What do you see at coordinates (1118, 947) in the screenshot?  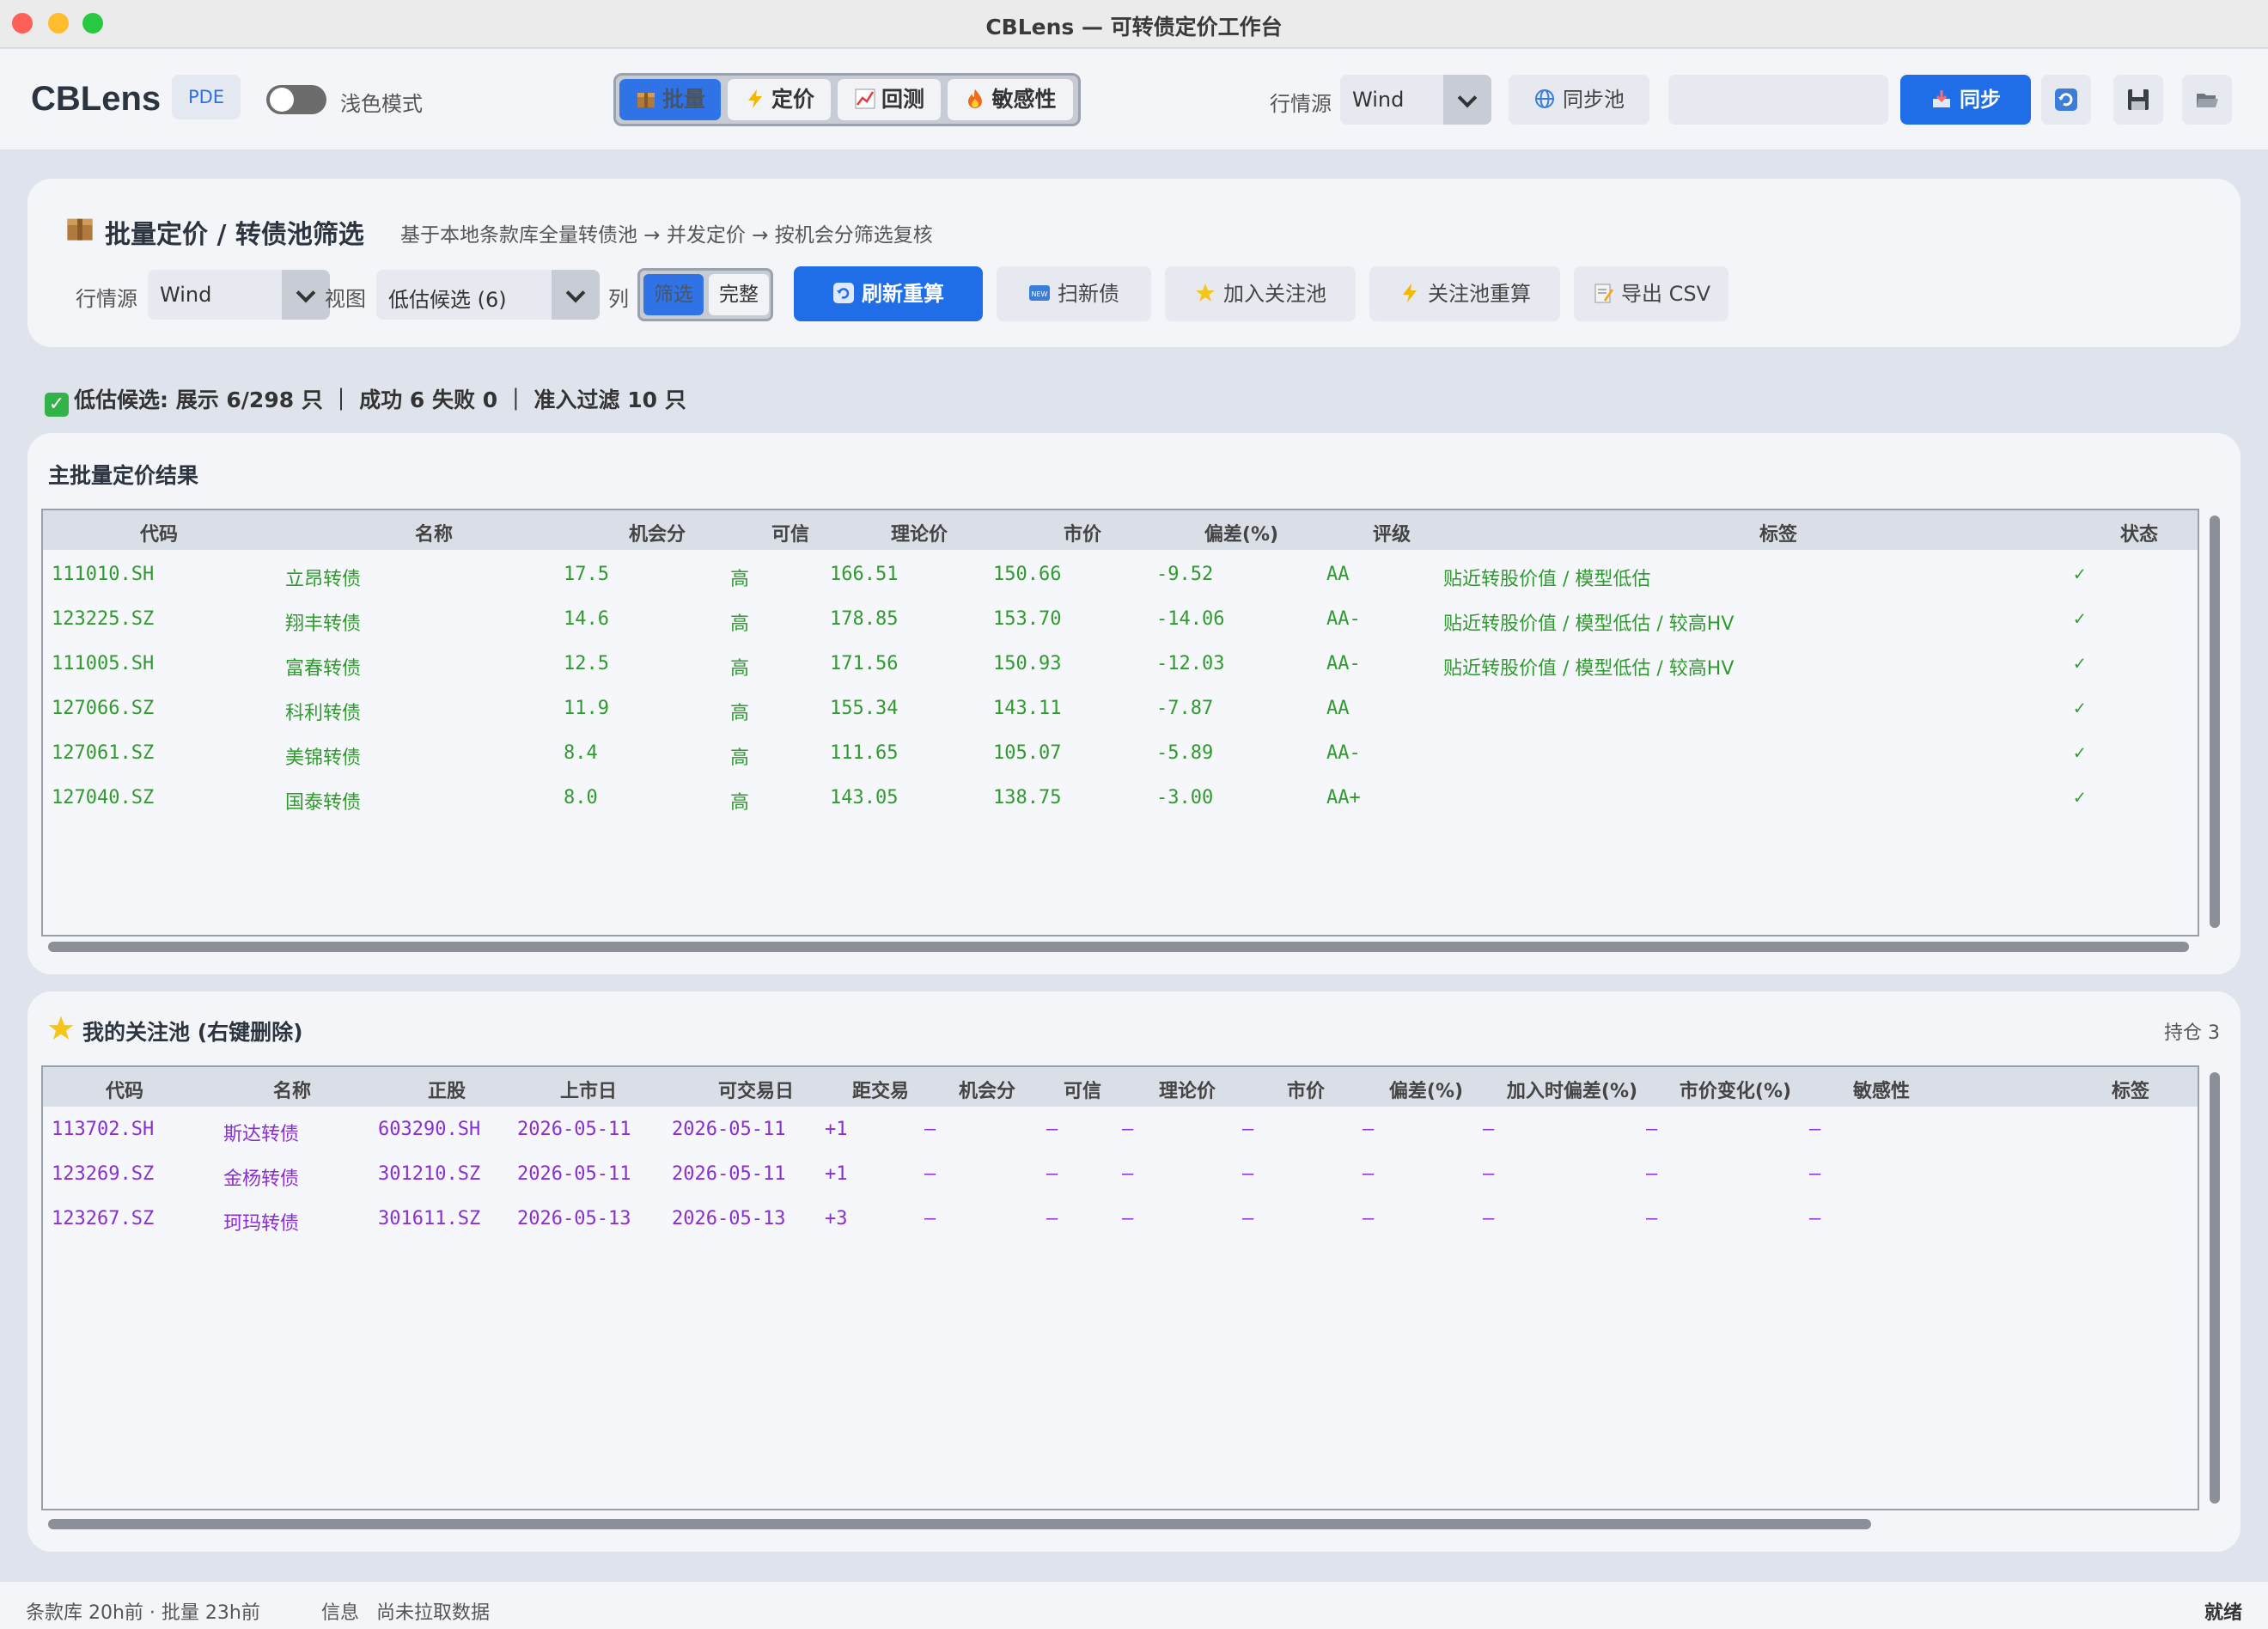 I see `main-results-horizontal-scrollbar` at bounding box center [1118, 947].